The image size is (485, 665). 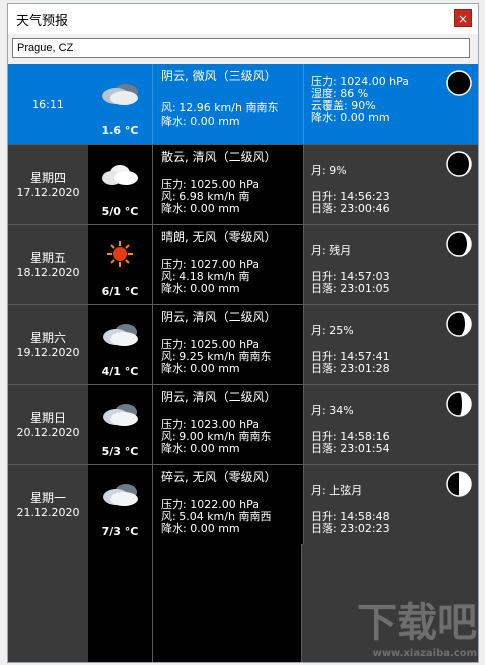 I want to click on watermark: 下载吧 www.xiazaiba.com, so click(x=417, y=624).